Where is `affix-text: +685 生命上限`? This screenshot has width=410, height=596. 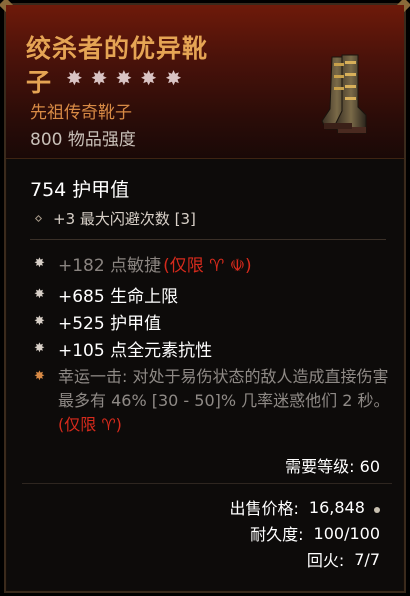 affix-text: +685 生命上限 is located at coordinates (118, 297).